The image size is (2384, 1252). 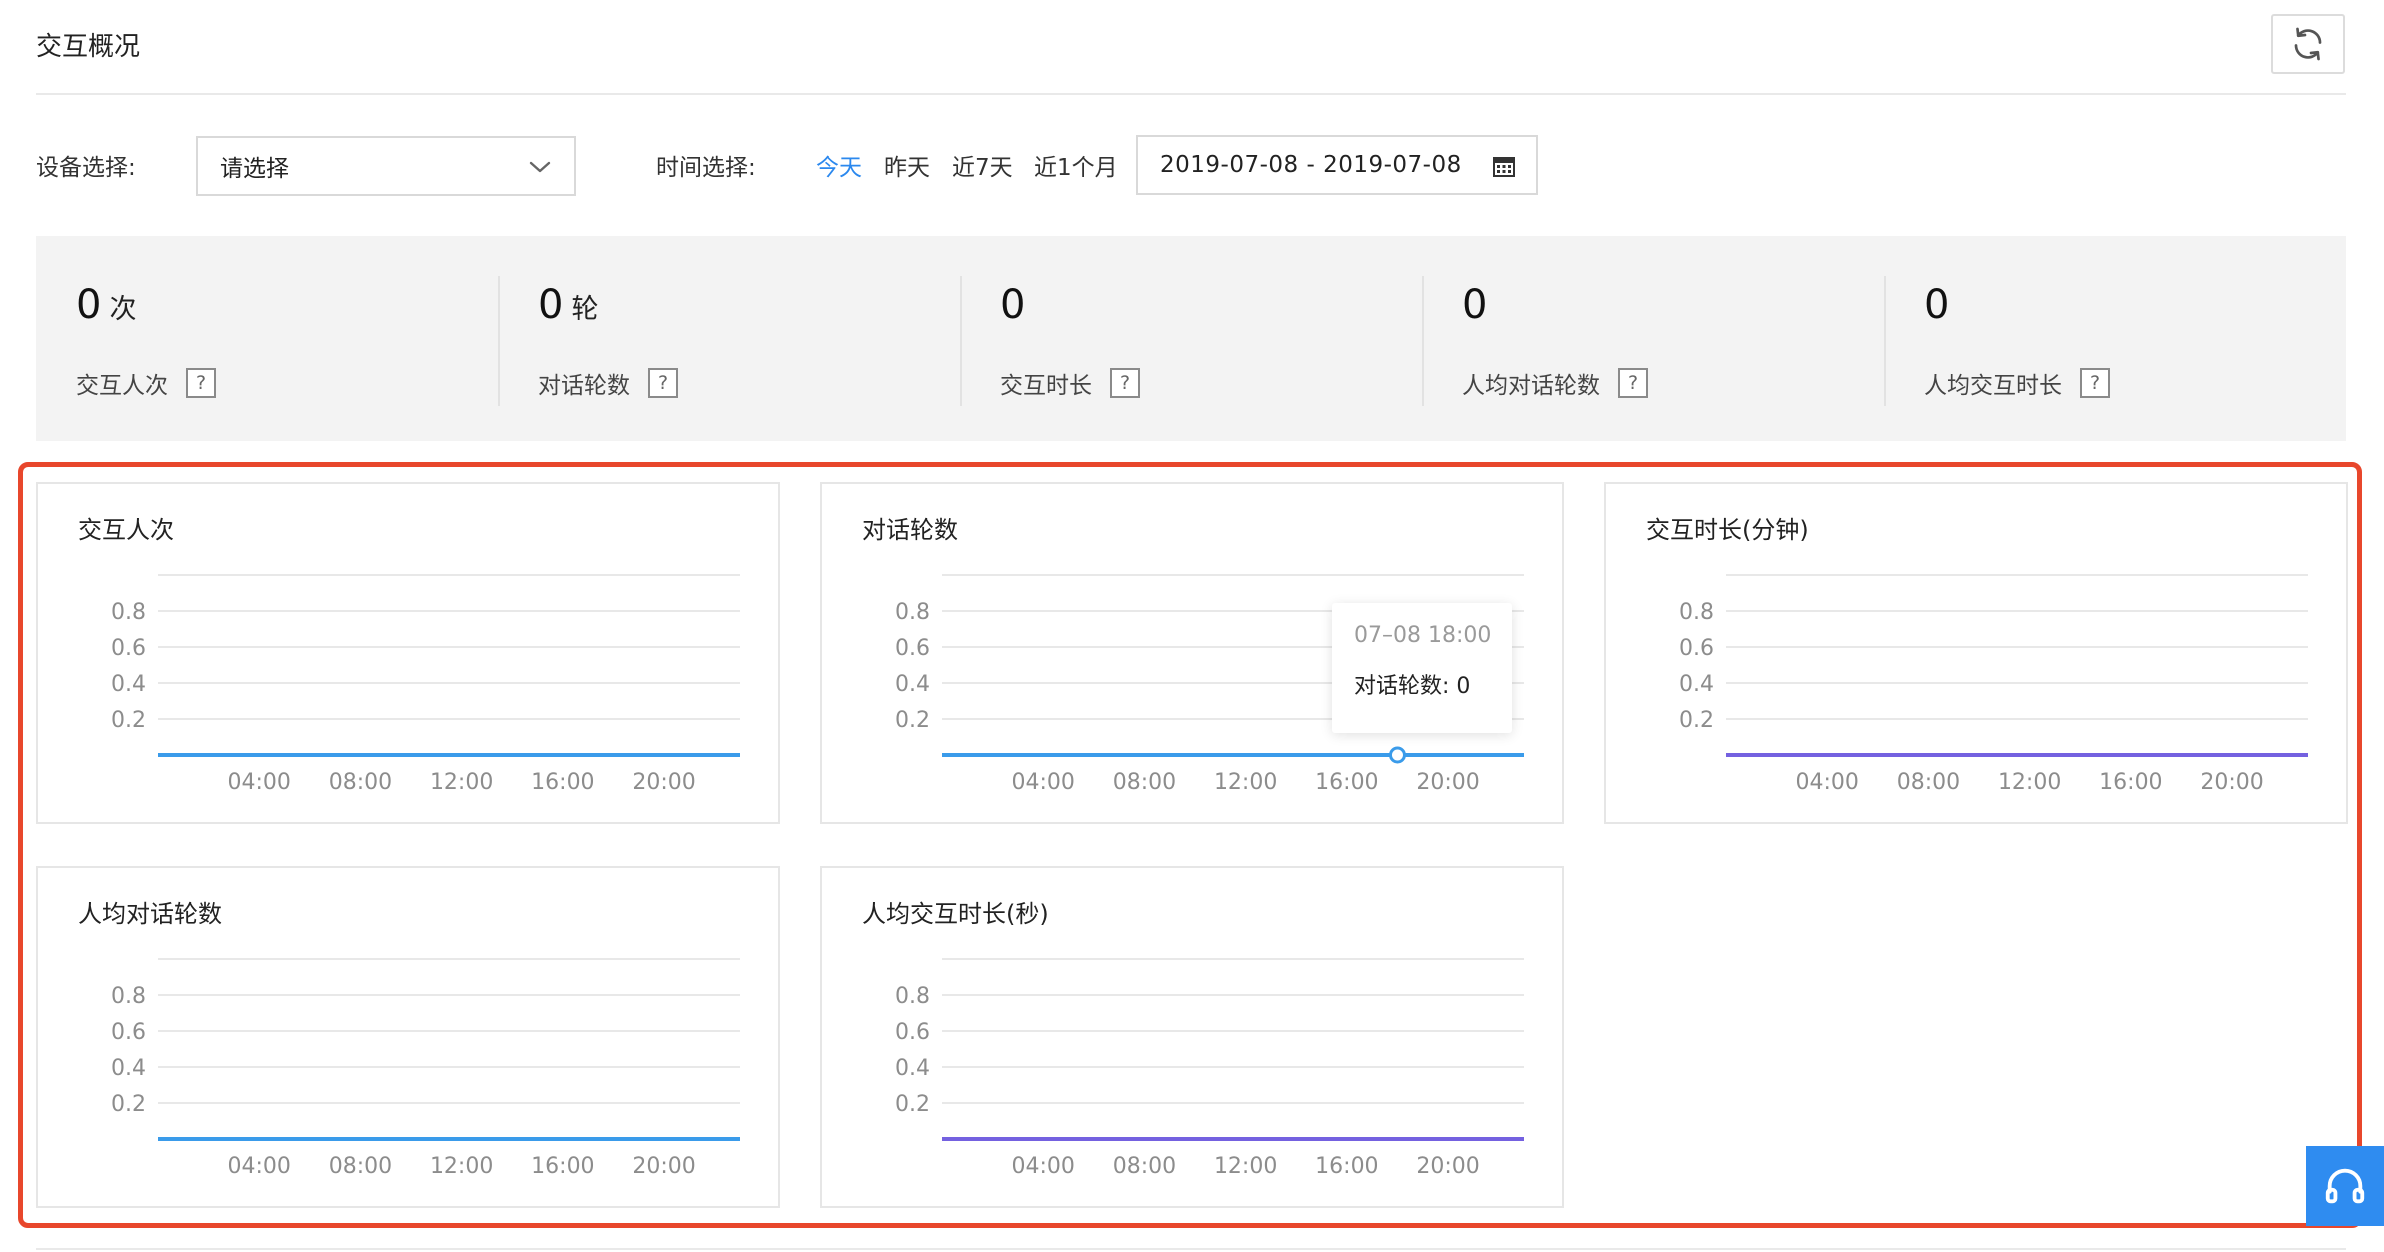 What do you see at coordinates (2017, 383) in the screenshot?
I see `stat-label: 人均交互时长?` at bounding box center [2017, 383].